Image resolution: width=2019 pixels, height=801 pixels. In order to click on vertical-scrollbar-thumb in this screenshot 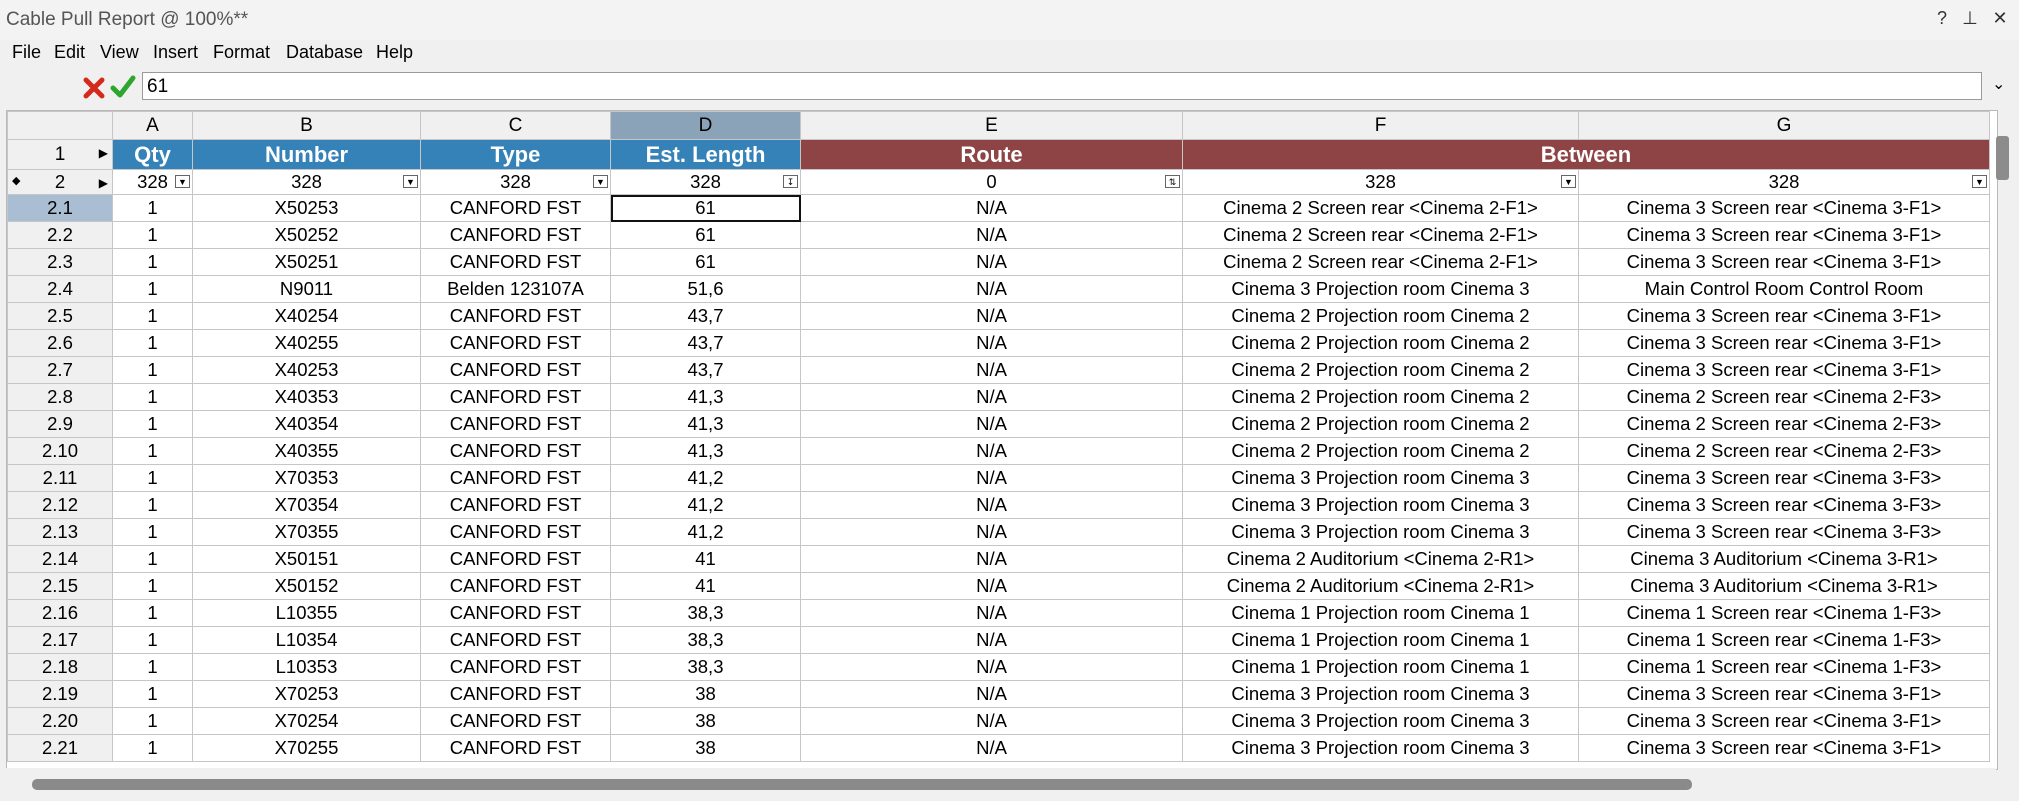, I will do `click(2002, 158)`.